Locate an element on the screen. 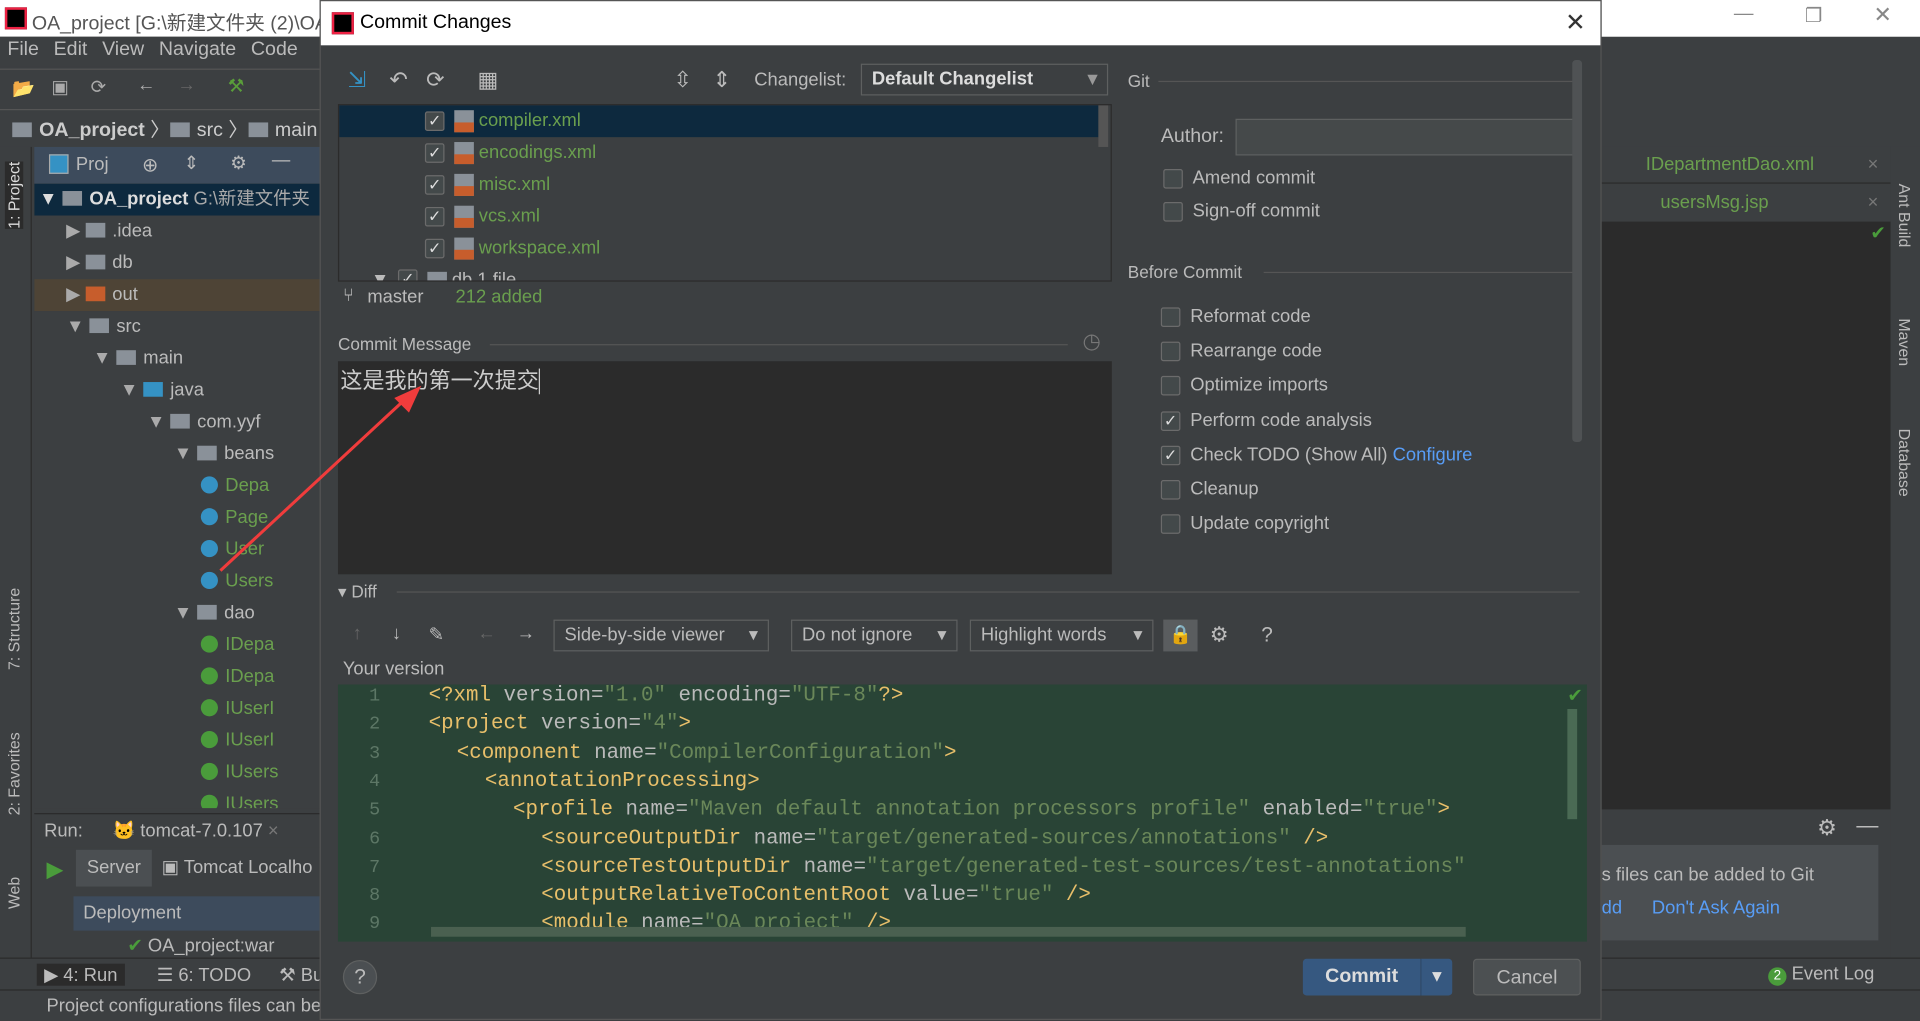 This screenshot has width=1920, height=1021. back-icon: ← is located at coordinates (146, 85).